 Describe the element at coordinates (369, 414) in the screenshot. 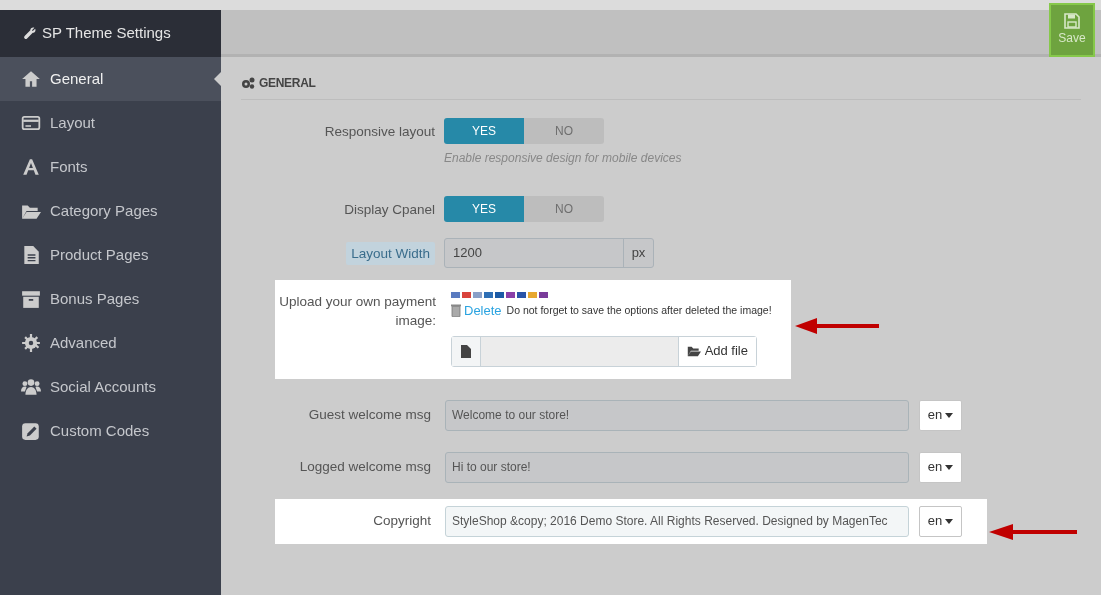

I see `field-label: Guest welcome msg` at that location.